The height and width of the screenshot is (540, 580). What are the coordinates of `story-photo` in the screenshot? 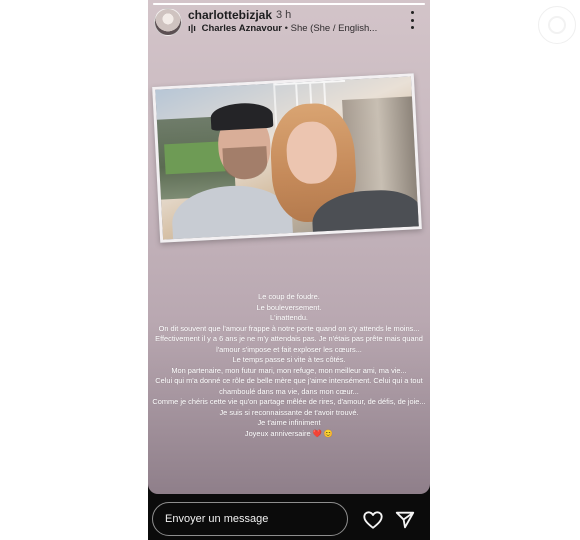 It's located at (287, 158).